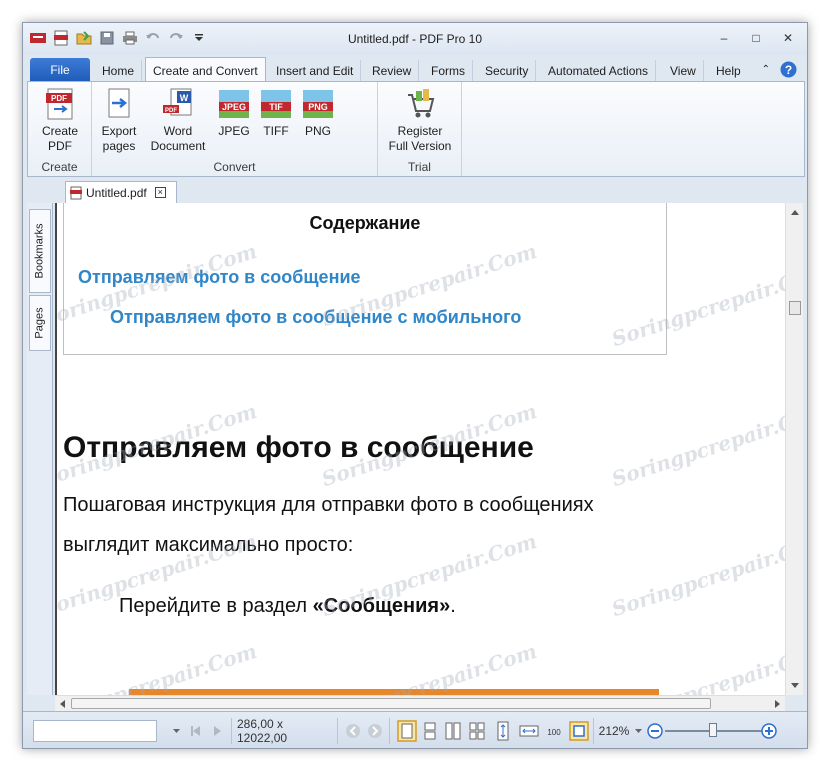 The width and height of the screenshot is (830, 772). What do you see at coordinates (276, 107) in the screenshot?
I see `tiff-badge: TIF` at bounding box center [276, 107].